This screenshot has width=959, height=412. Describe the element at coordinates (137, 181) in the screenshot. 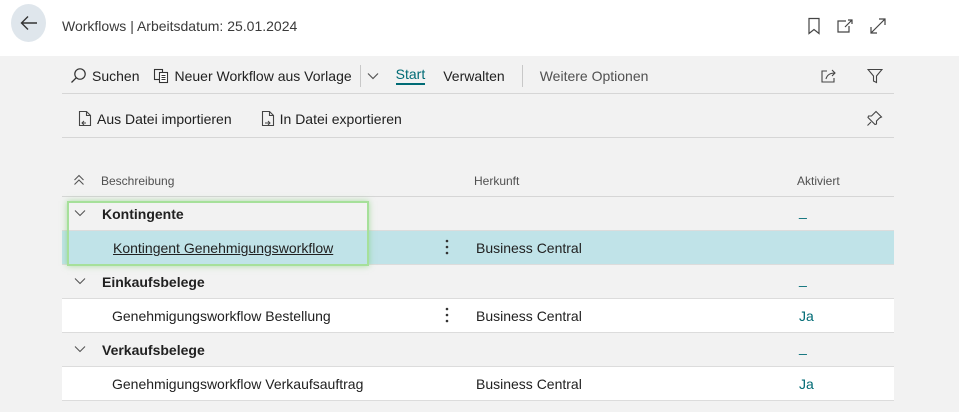

I see `column-header-description: Beschreibung` at that location.